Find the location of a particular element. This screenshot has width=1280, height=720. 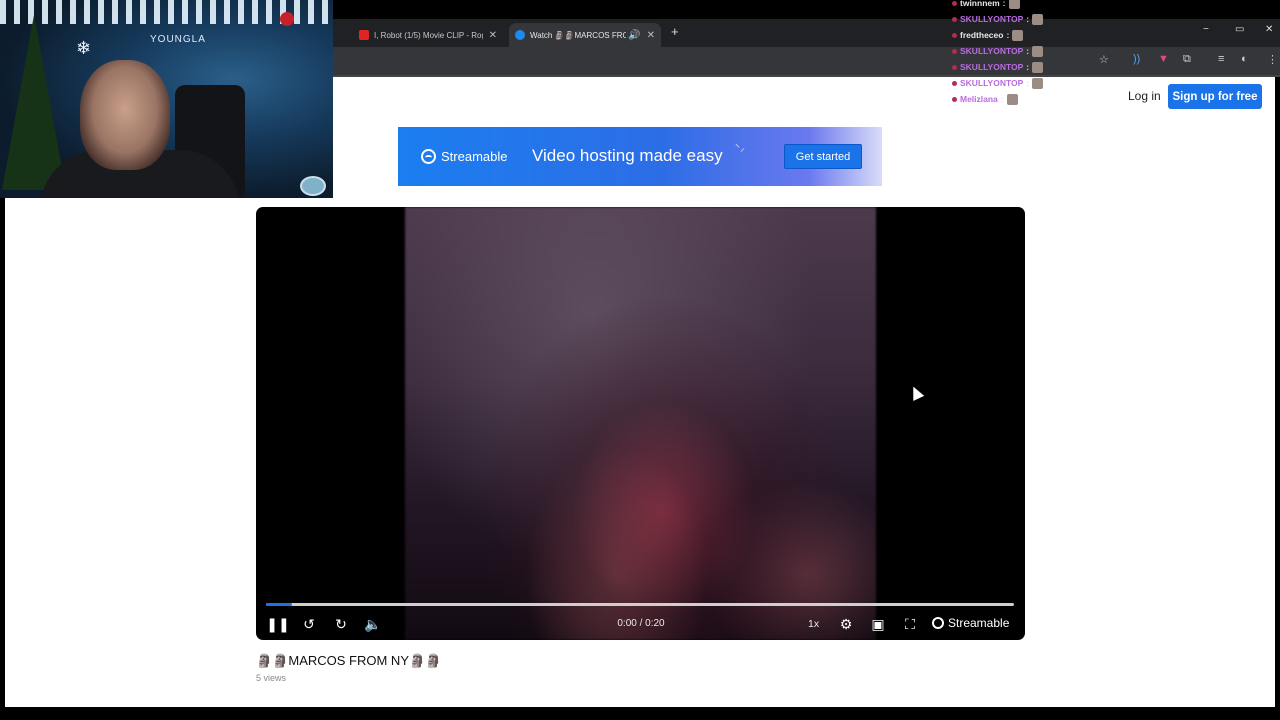

tab-title: I, Robot (1/5) Movie CLIP - Rog is located at coordinates (428, 35).